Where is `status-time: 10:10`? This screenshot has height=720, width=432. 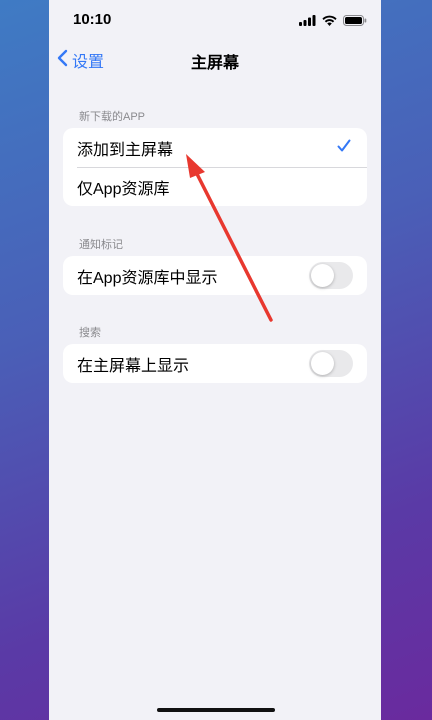
status-time: 10:10 is located at coordinates (92, 19).